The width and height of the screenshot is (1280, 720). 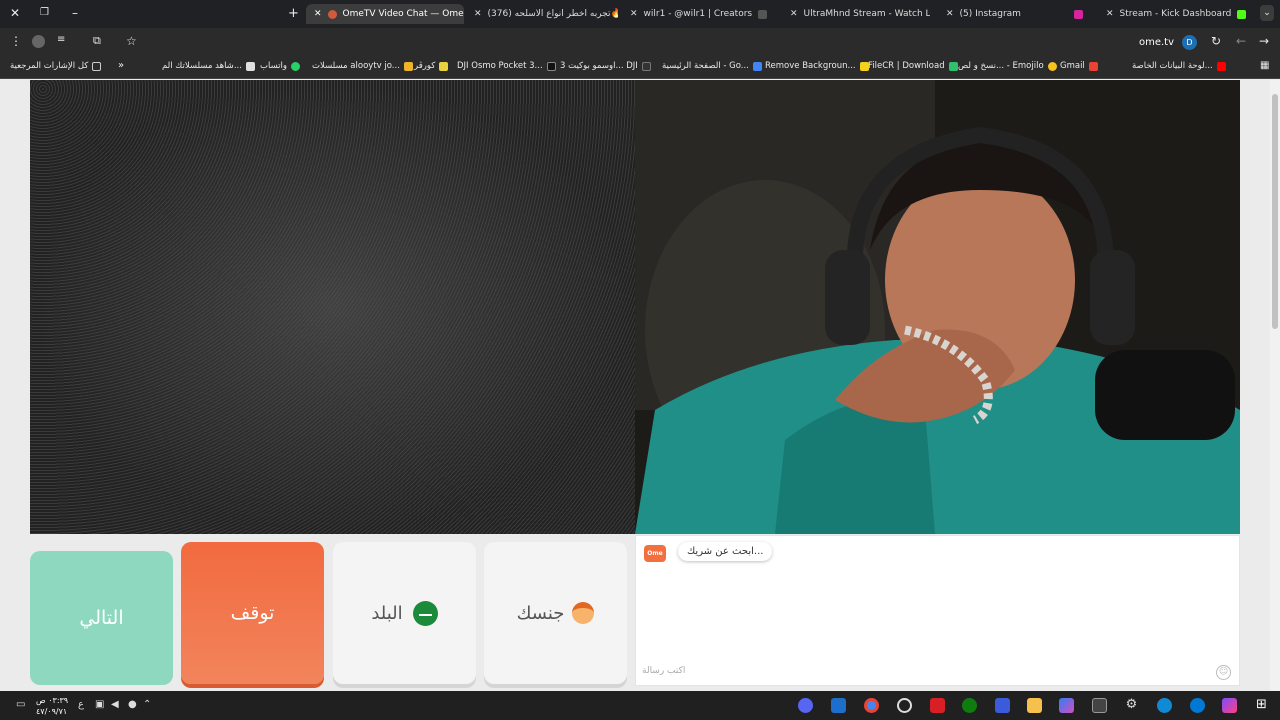 I want to click on tab-kick-dashboard: ✕ Stream - Kick Dashboard, so click(x=1176, y=14).